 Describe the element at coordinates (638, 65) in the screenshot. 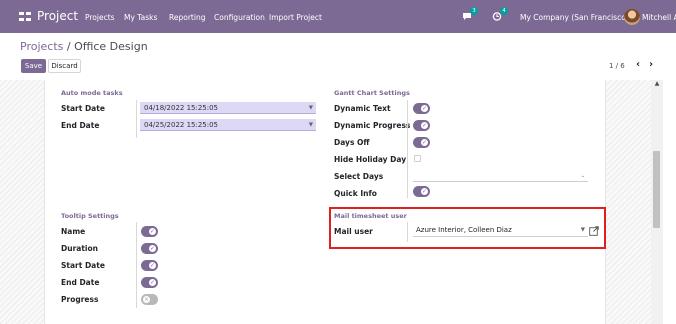

I see `pager-previous-button: ‹` at that location.